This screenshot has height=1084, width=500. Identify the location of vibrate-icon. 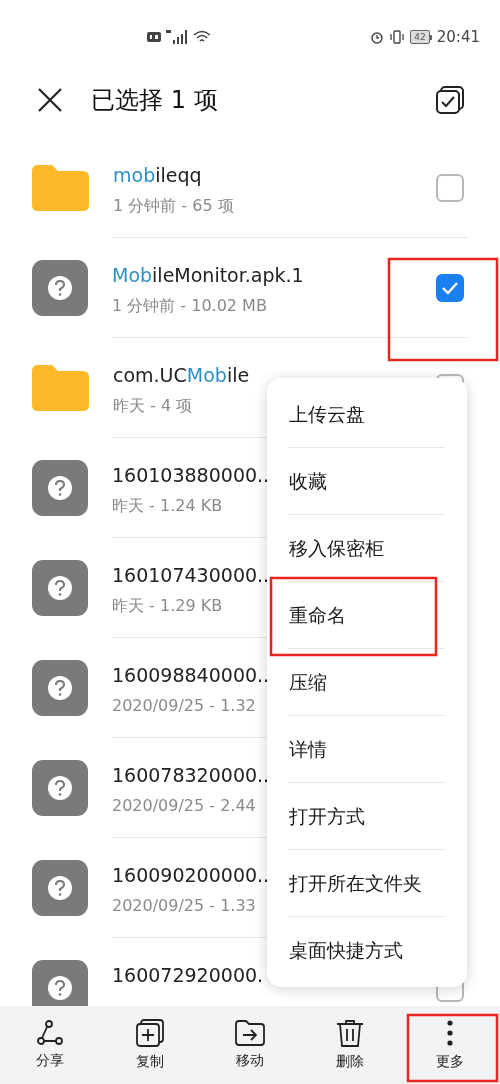
(397, 37).